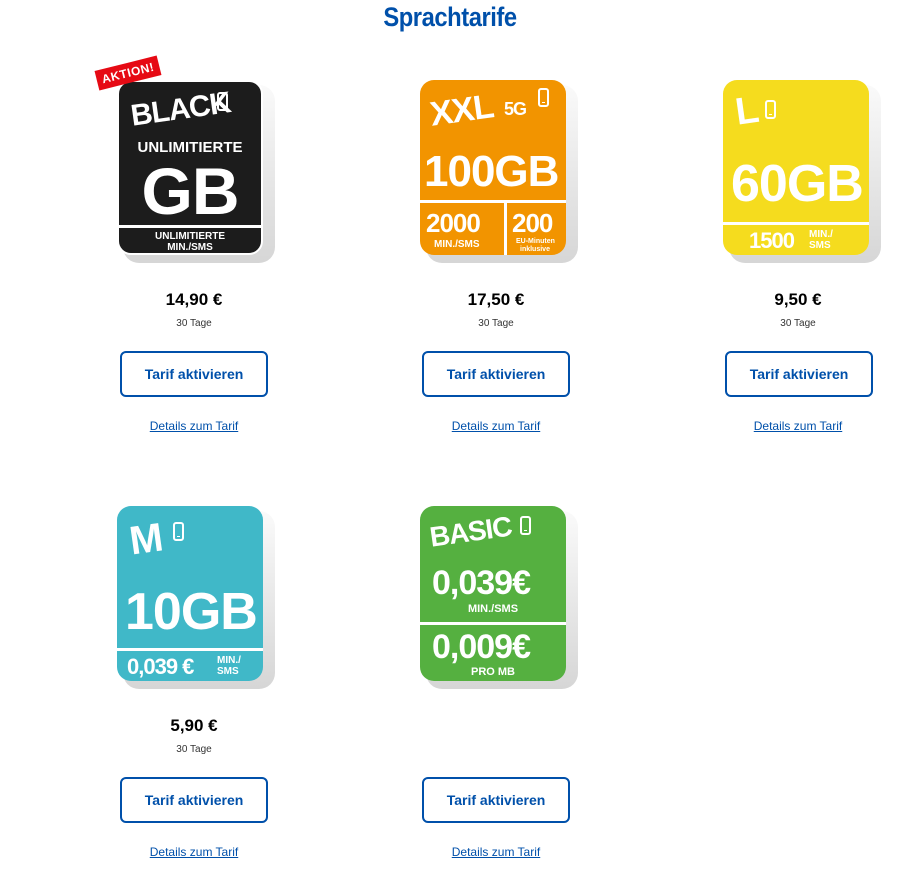 The width and height of the screenshot is (900, 881). I want to click on tariff-name: M, so click(145, 539).